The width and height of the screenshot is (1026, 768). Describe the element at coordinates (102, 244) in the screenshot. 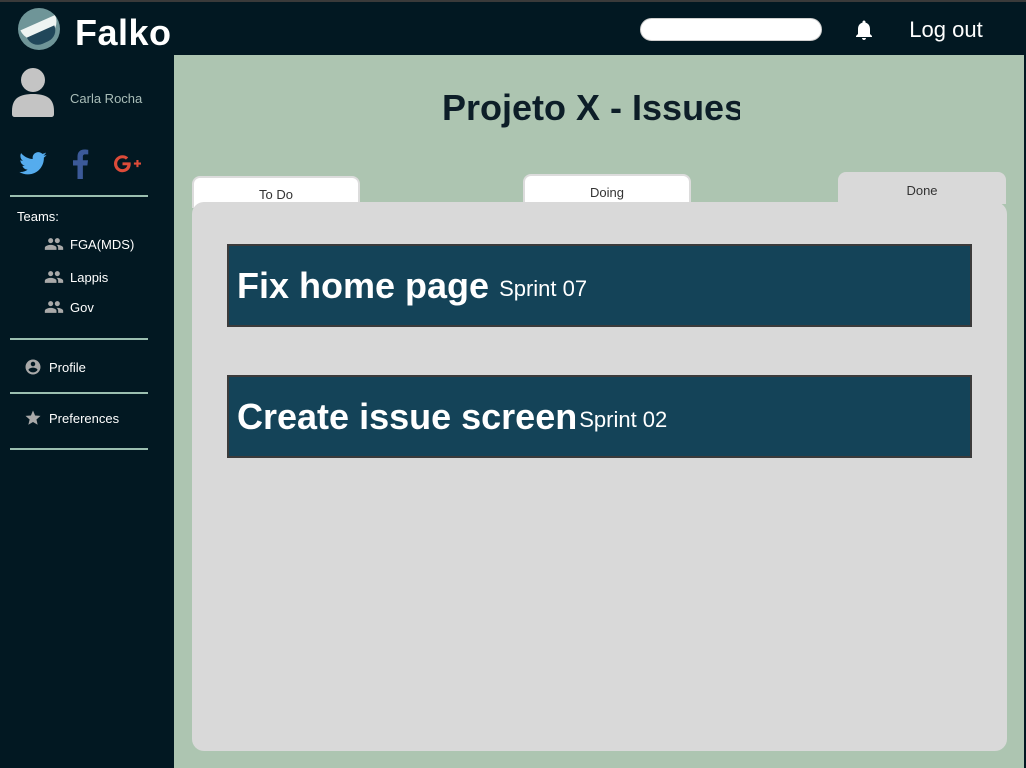

I see `team-label: FGA(MDS)` at that location.